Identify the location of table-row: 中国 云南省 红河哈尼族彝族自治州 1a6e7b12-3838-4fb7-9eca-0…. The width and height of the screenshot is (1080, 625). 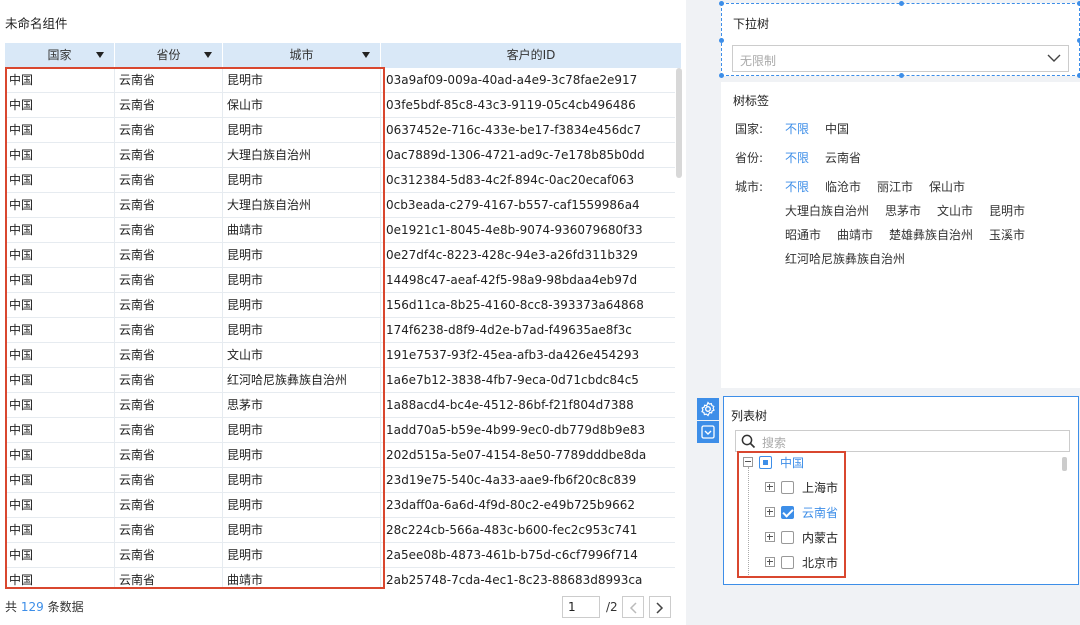
(340, 380).